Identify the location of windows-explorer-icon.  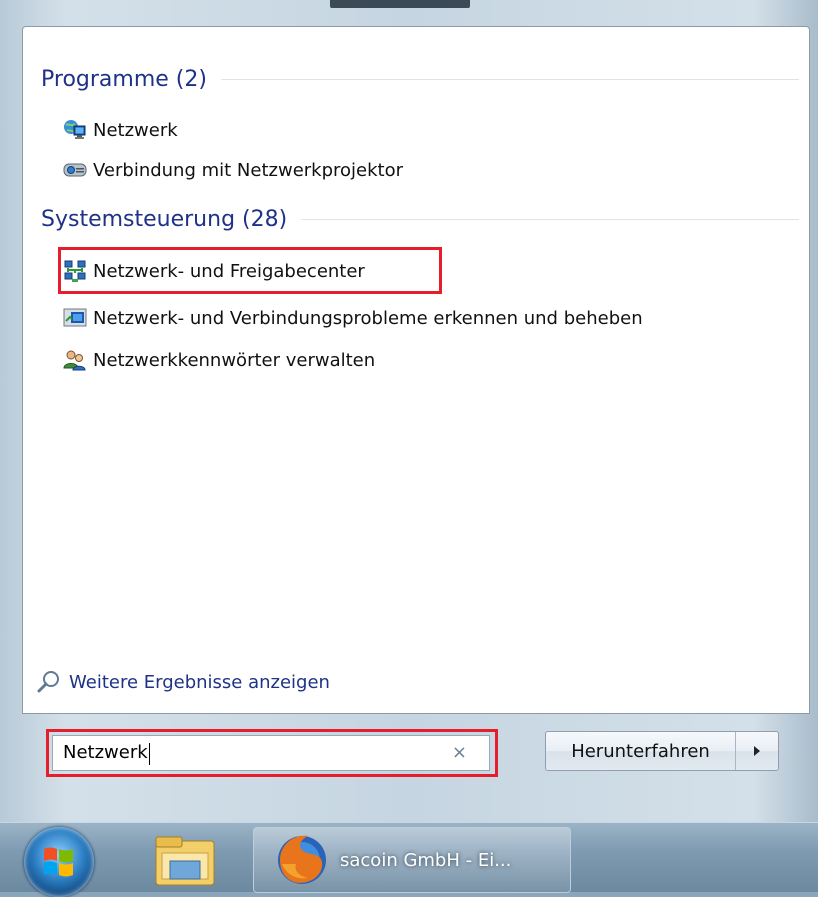
(187, 861).